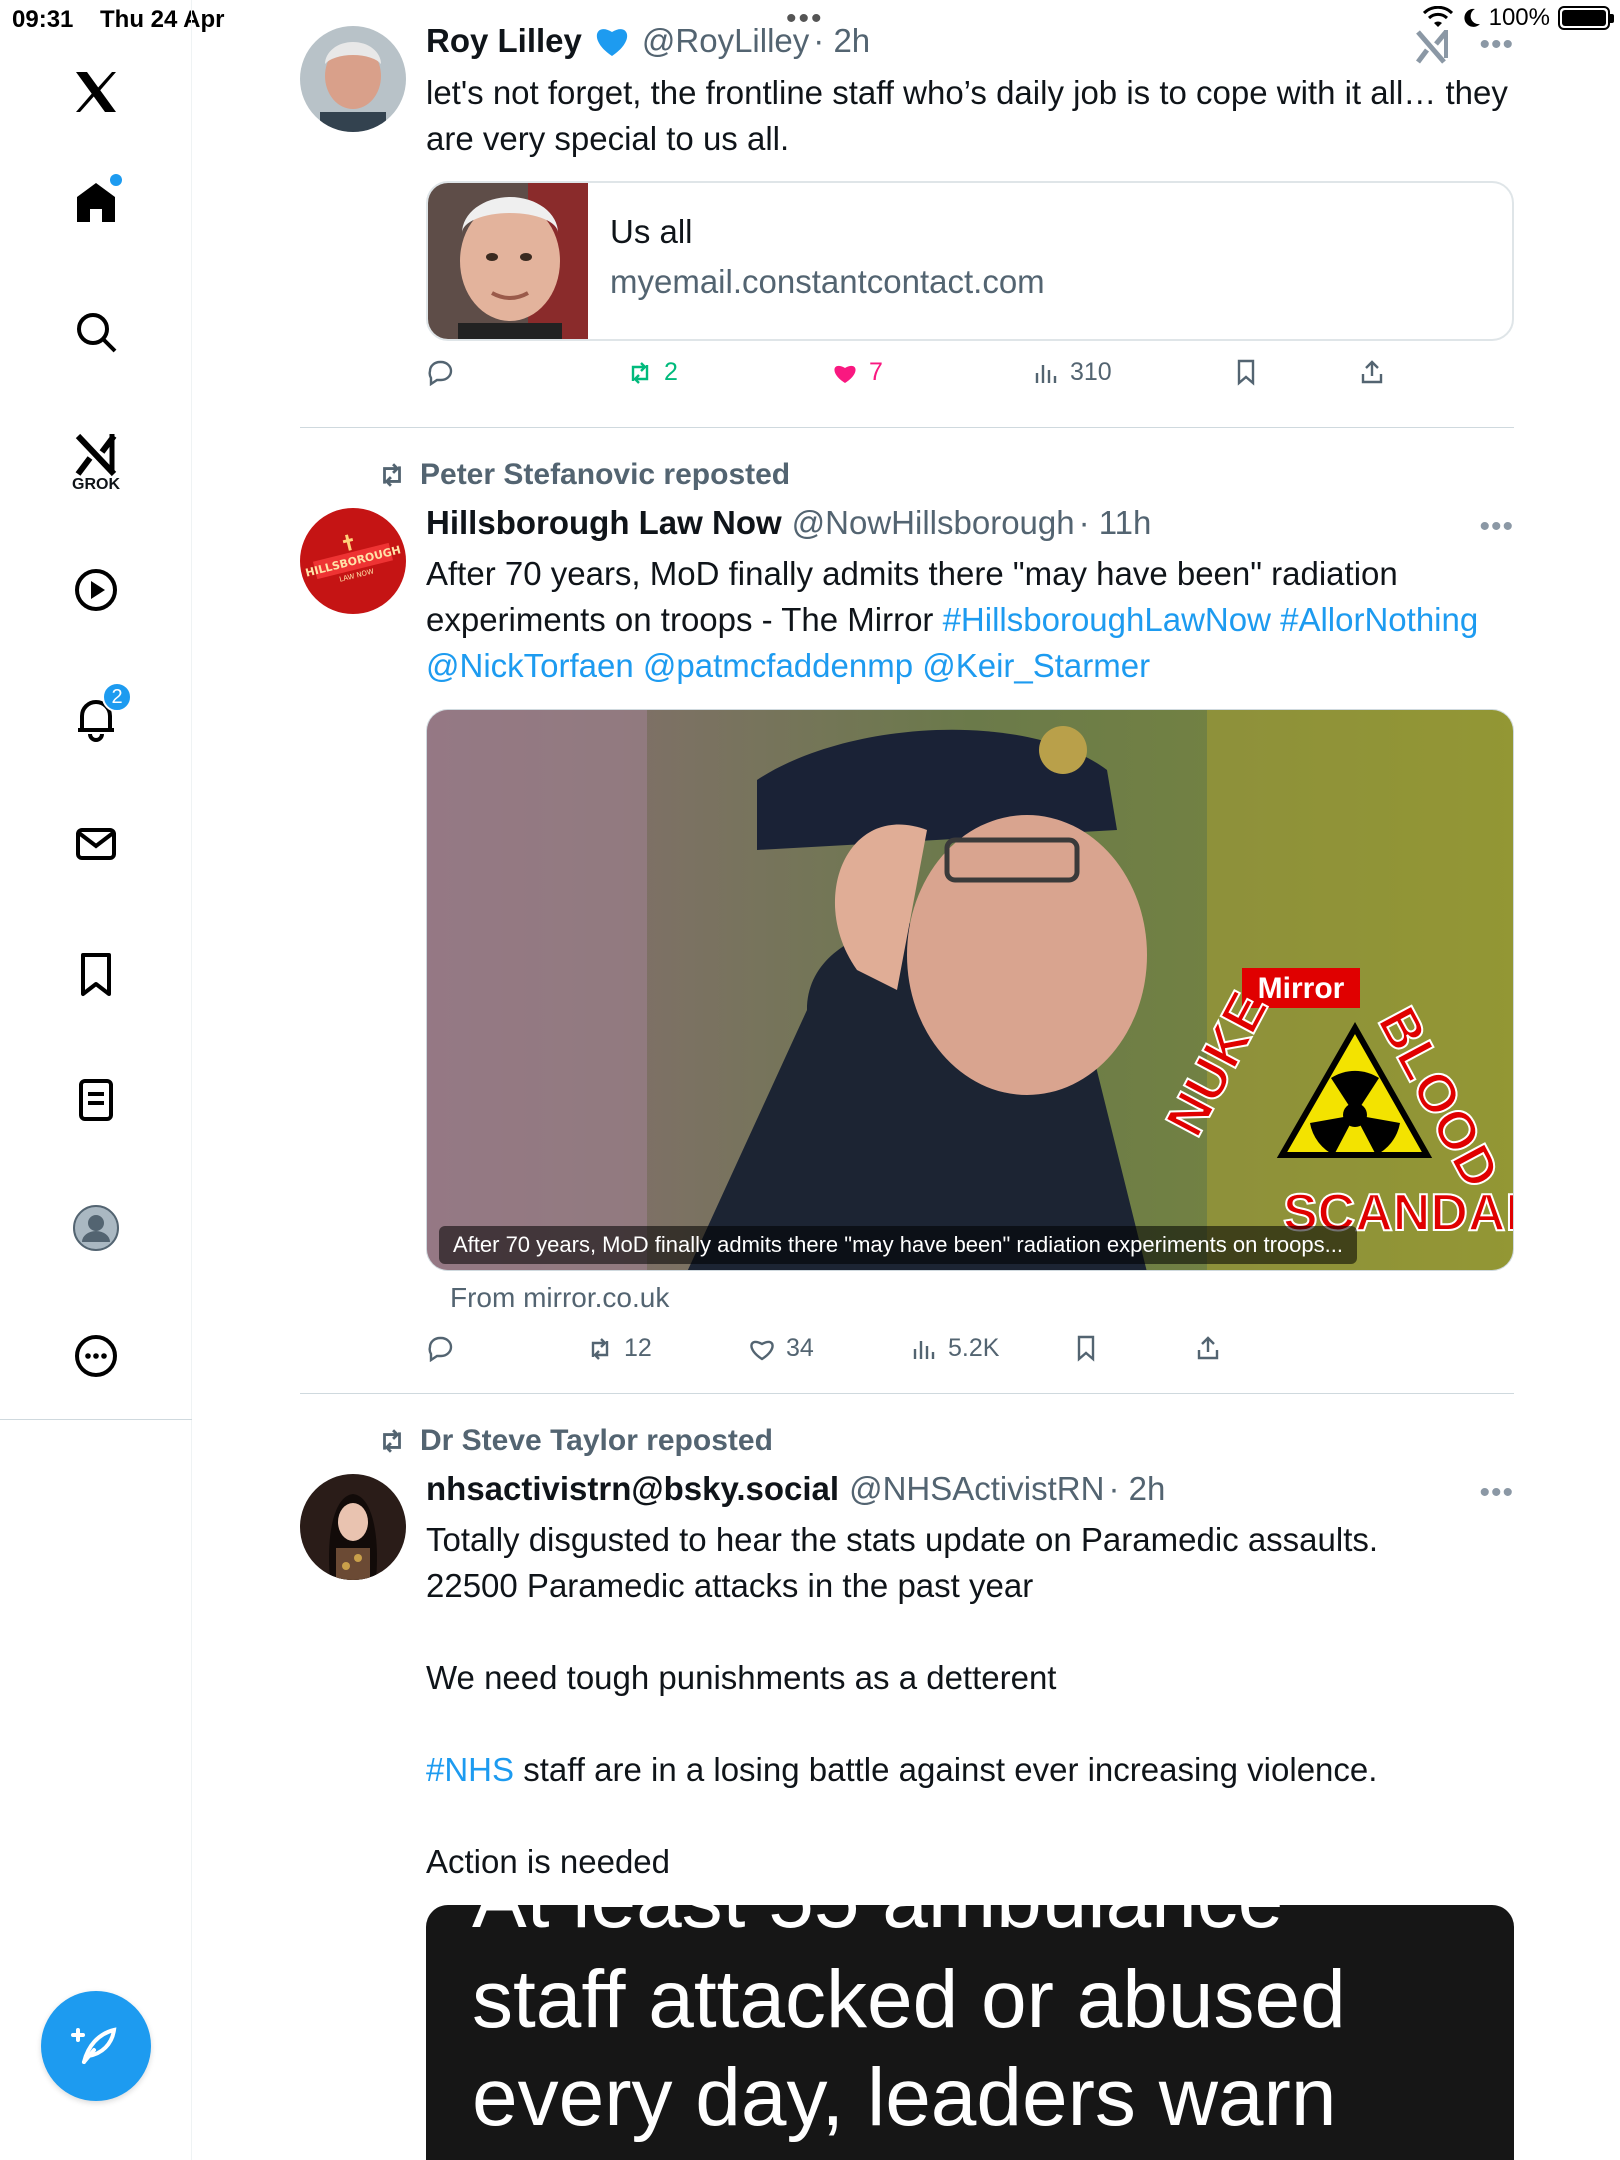 Image resolution: width=1620 pixels, height=2160 pixels. What do you see at coordinates (116, 180) in the screenshot?
I see `home-unread-dot` at bounding box center [116, 180].